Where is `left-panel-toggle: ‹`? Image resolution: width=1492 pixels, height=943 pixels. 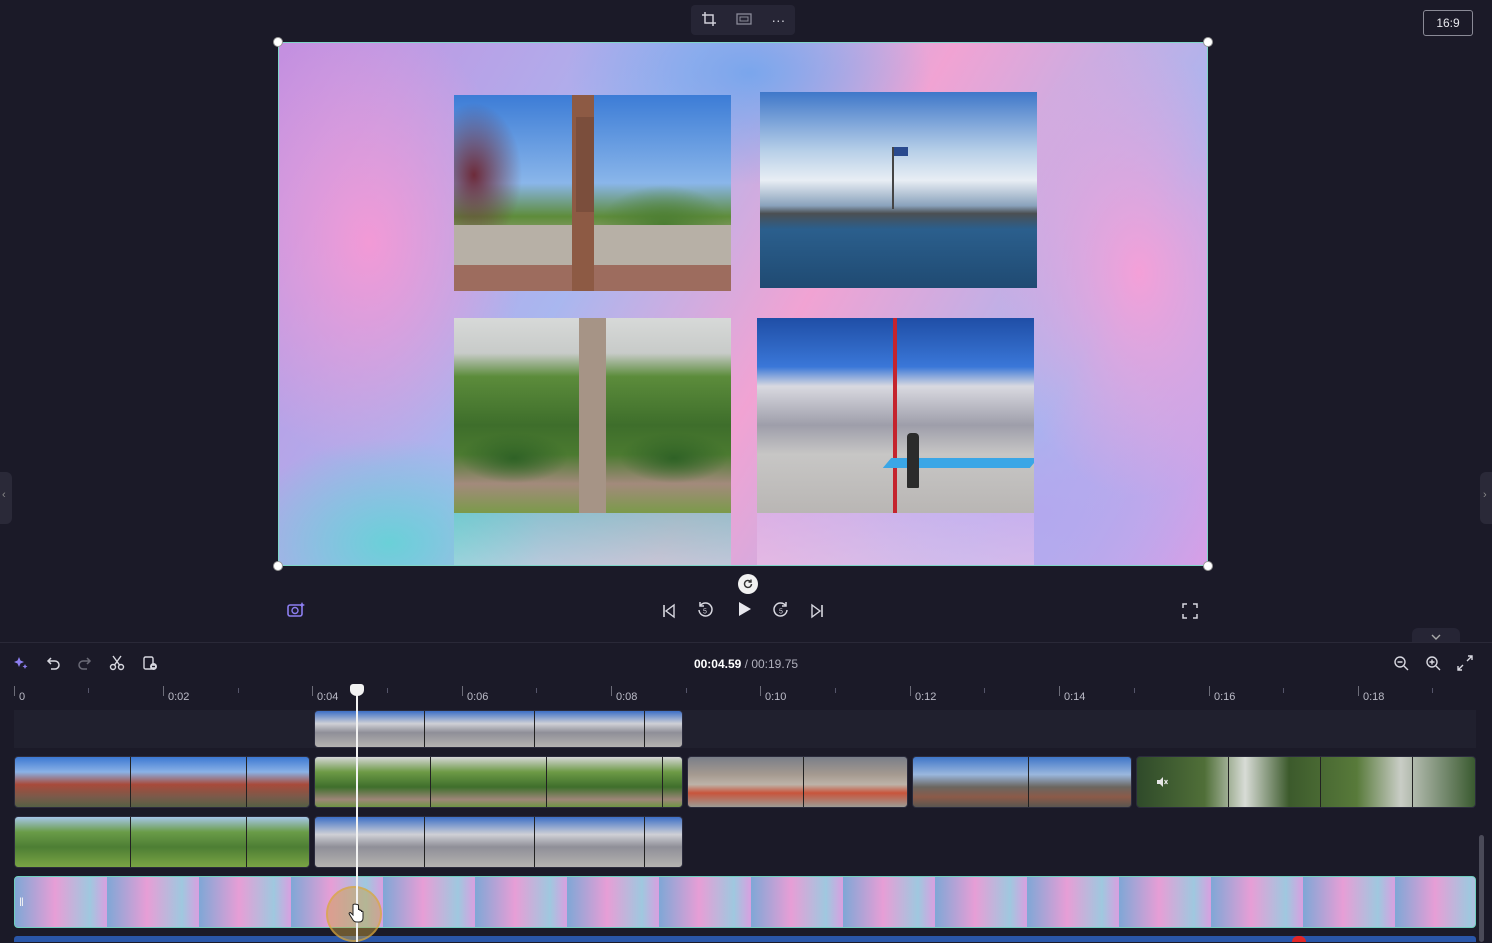 left-panel-toggle: ‹ is located at coordinates (6, 498).